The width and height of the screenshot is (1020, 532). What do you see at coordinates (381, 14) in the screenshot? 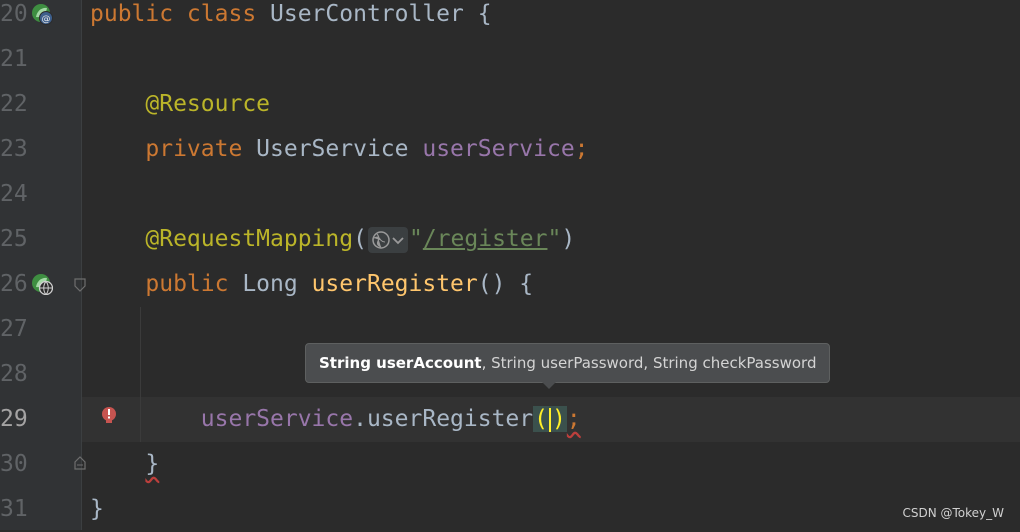
I see `code-token: UserController {` at bounding box center [381, 14].